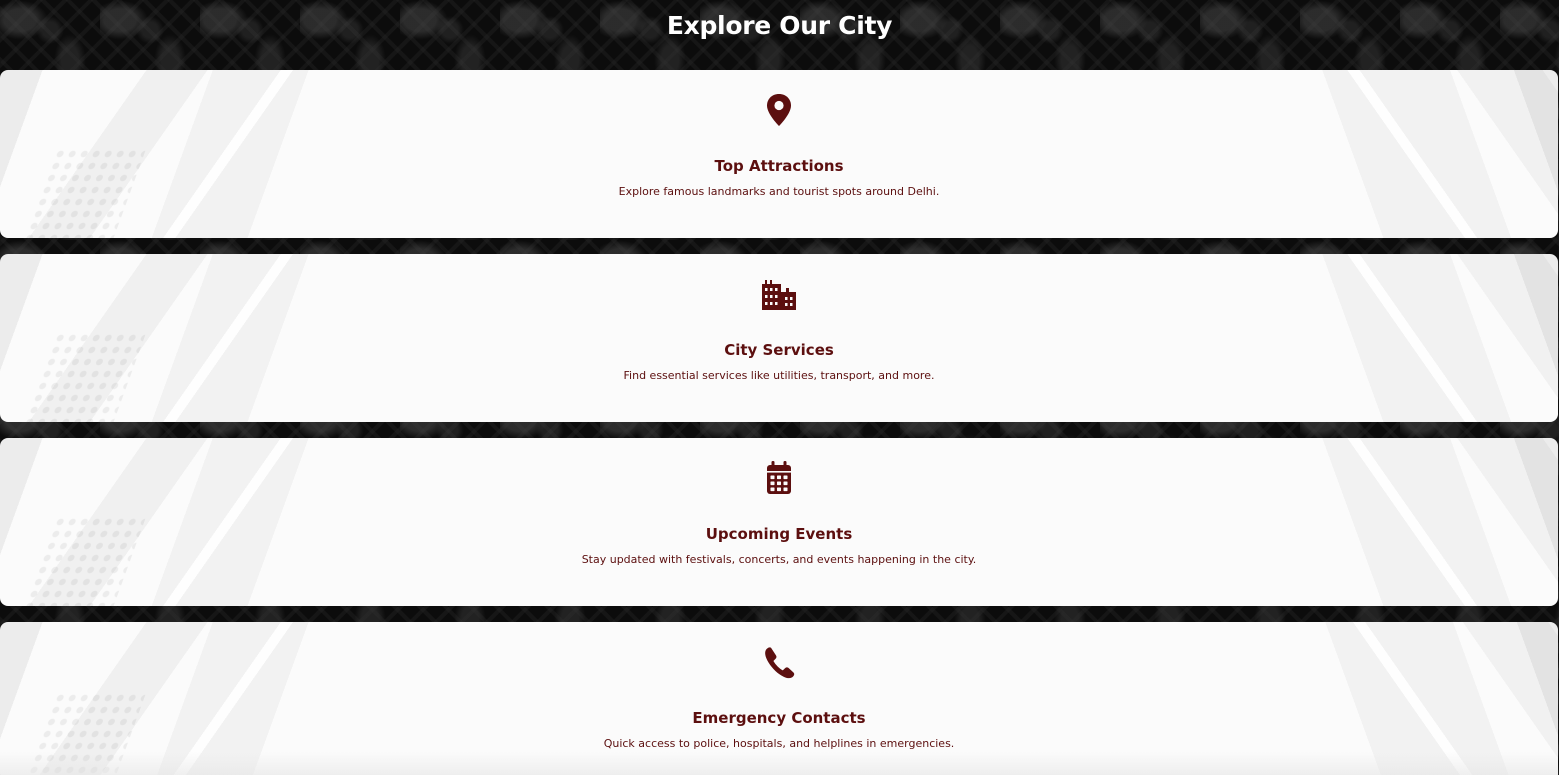 Image resolution: width=1559 pixels, height=775 pixels. I want to click on phone-icon, so click(779, 662).